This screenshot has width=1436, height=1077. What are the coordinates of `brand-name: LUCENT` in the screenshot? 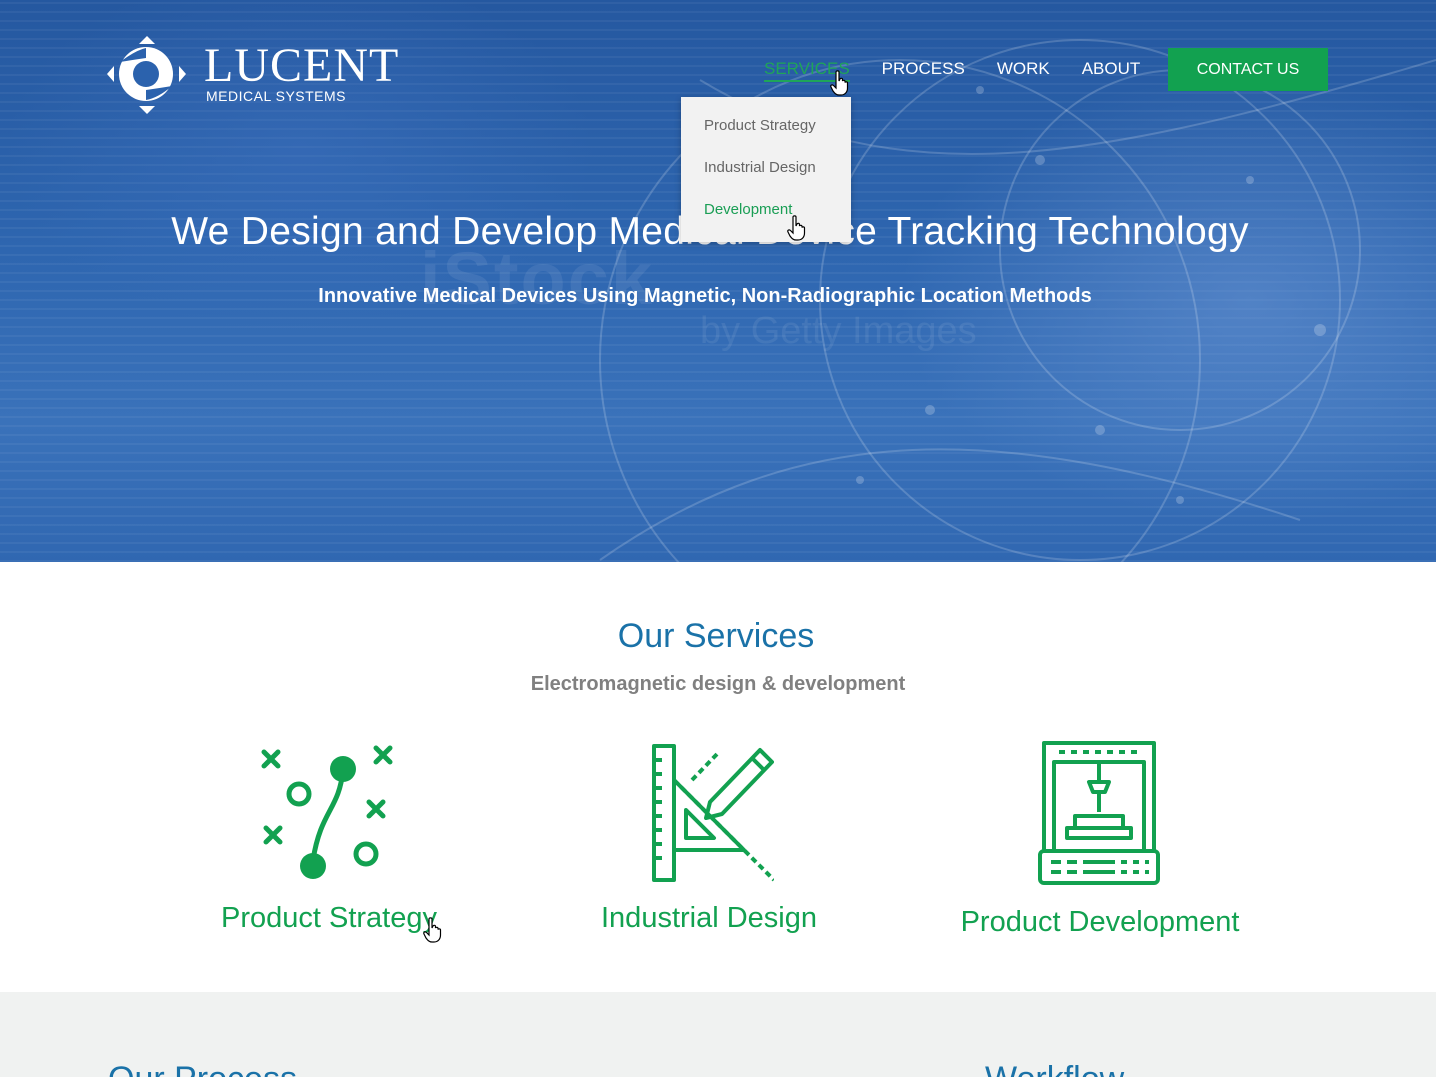 It's located at (302, 65).